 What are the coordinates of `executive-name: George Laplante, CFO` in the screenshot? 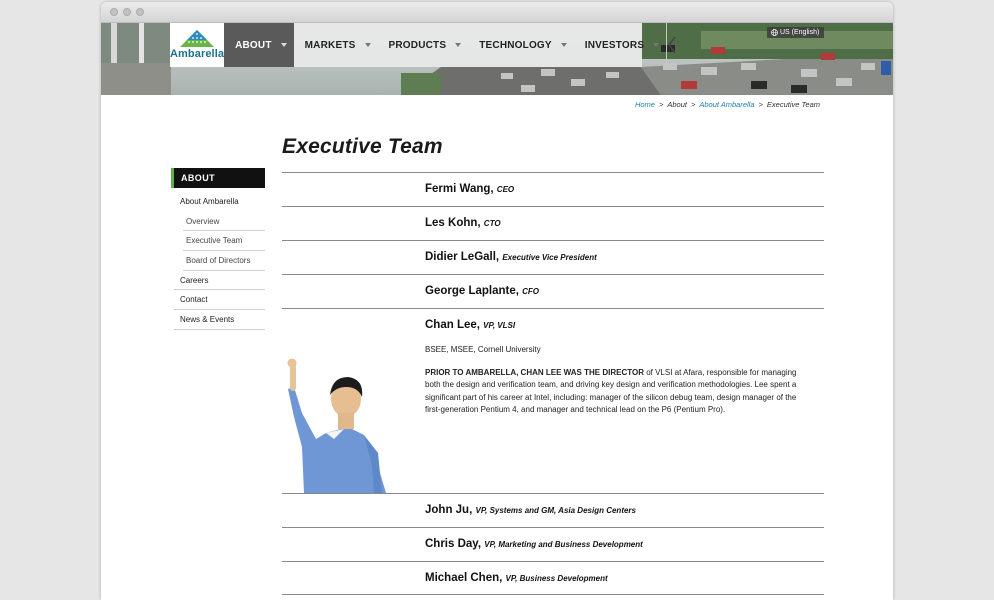 It's located at (482, 291).